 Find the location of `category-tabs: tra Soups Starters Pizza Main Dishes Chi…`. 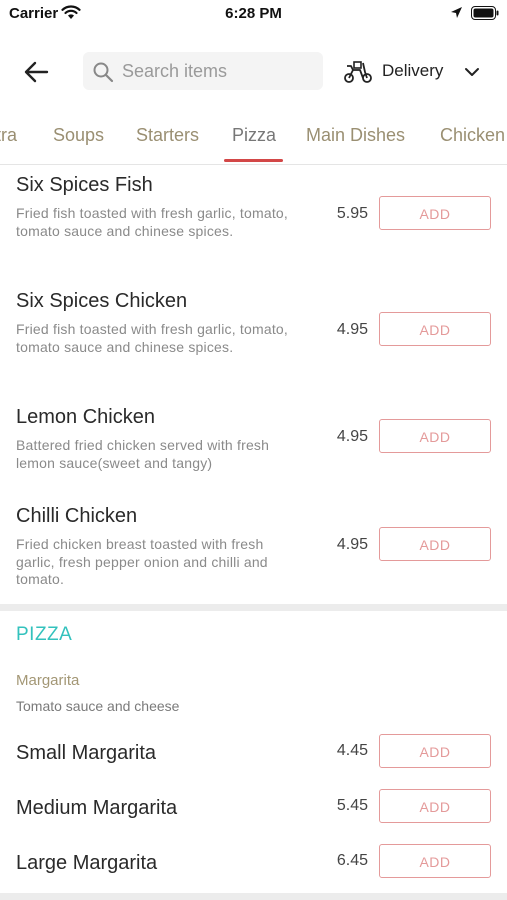

category-tabs: tra Soups Starters Pizza Main Dishes Chi… is located at coordinates (253, 138).